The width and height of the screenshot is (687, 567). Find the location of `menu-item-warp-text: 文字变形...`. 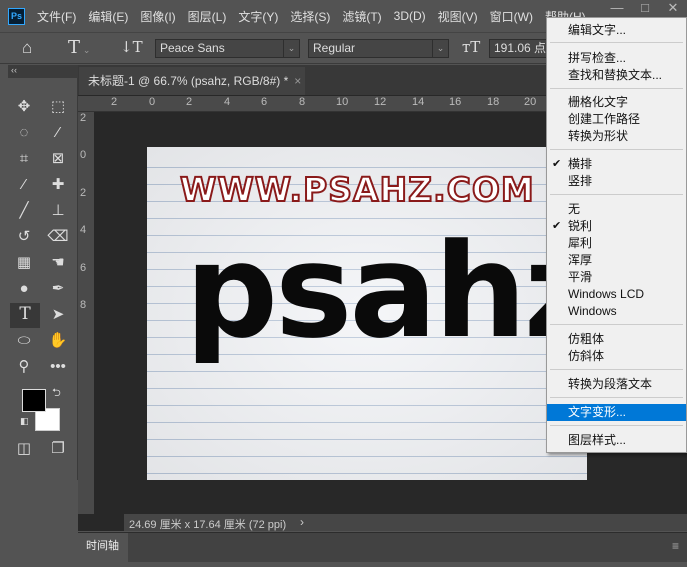

menu-item-warp-text: 文字变形... is located at coordinates (616, 412).